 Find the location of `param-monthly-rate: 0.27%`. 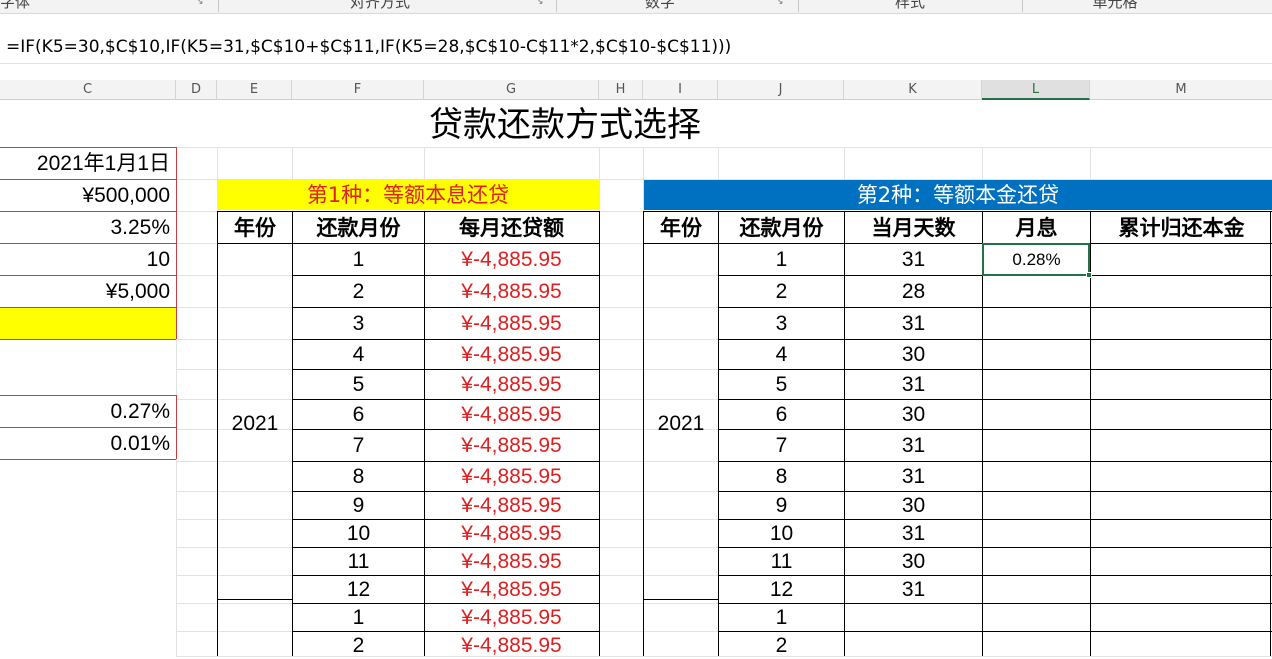

param-monthly-rate: 0.27% is located at coordinates (85, 412).